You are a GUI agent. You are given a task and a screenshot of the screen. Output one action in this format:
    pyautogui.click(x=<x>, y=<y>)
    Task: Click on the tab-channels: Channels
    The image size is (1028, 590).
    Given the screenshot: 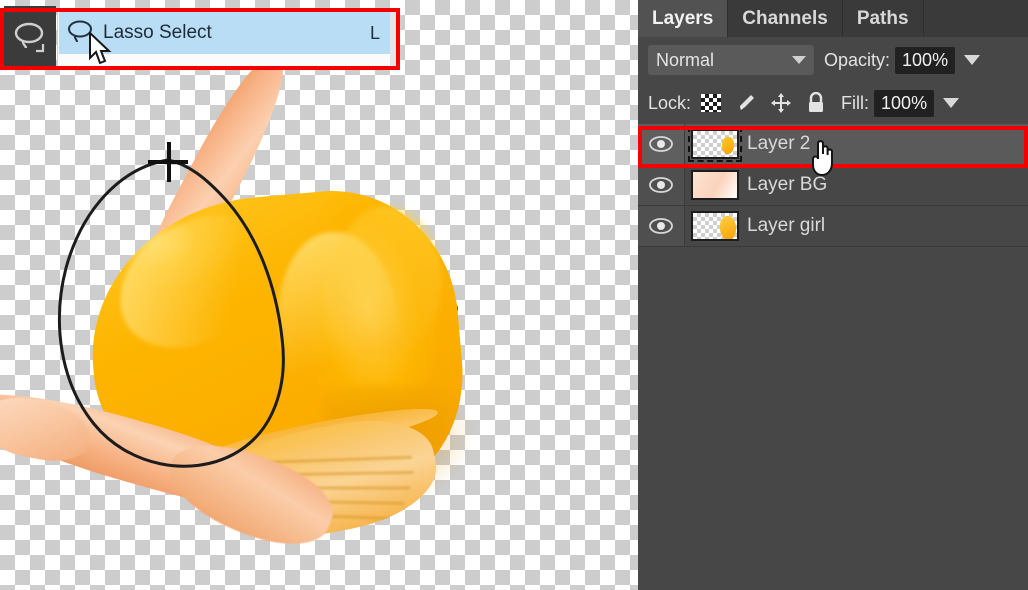 What is the action you would take?
    pyautogui.click(x=785, y=18)
    